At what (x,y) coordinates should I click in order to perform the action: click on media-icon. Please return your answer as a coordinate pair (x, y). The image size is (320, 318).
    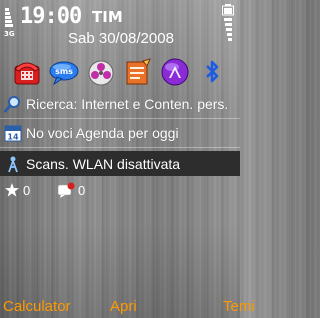
    Looking at the image, I should click on (101, 72).